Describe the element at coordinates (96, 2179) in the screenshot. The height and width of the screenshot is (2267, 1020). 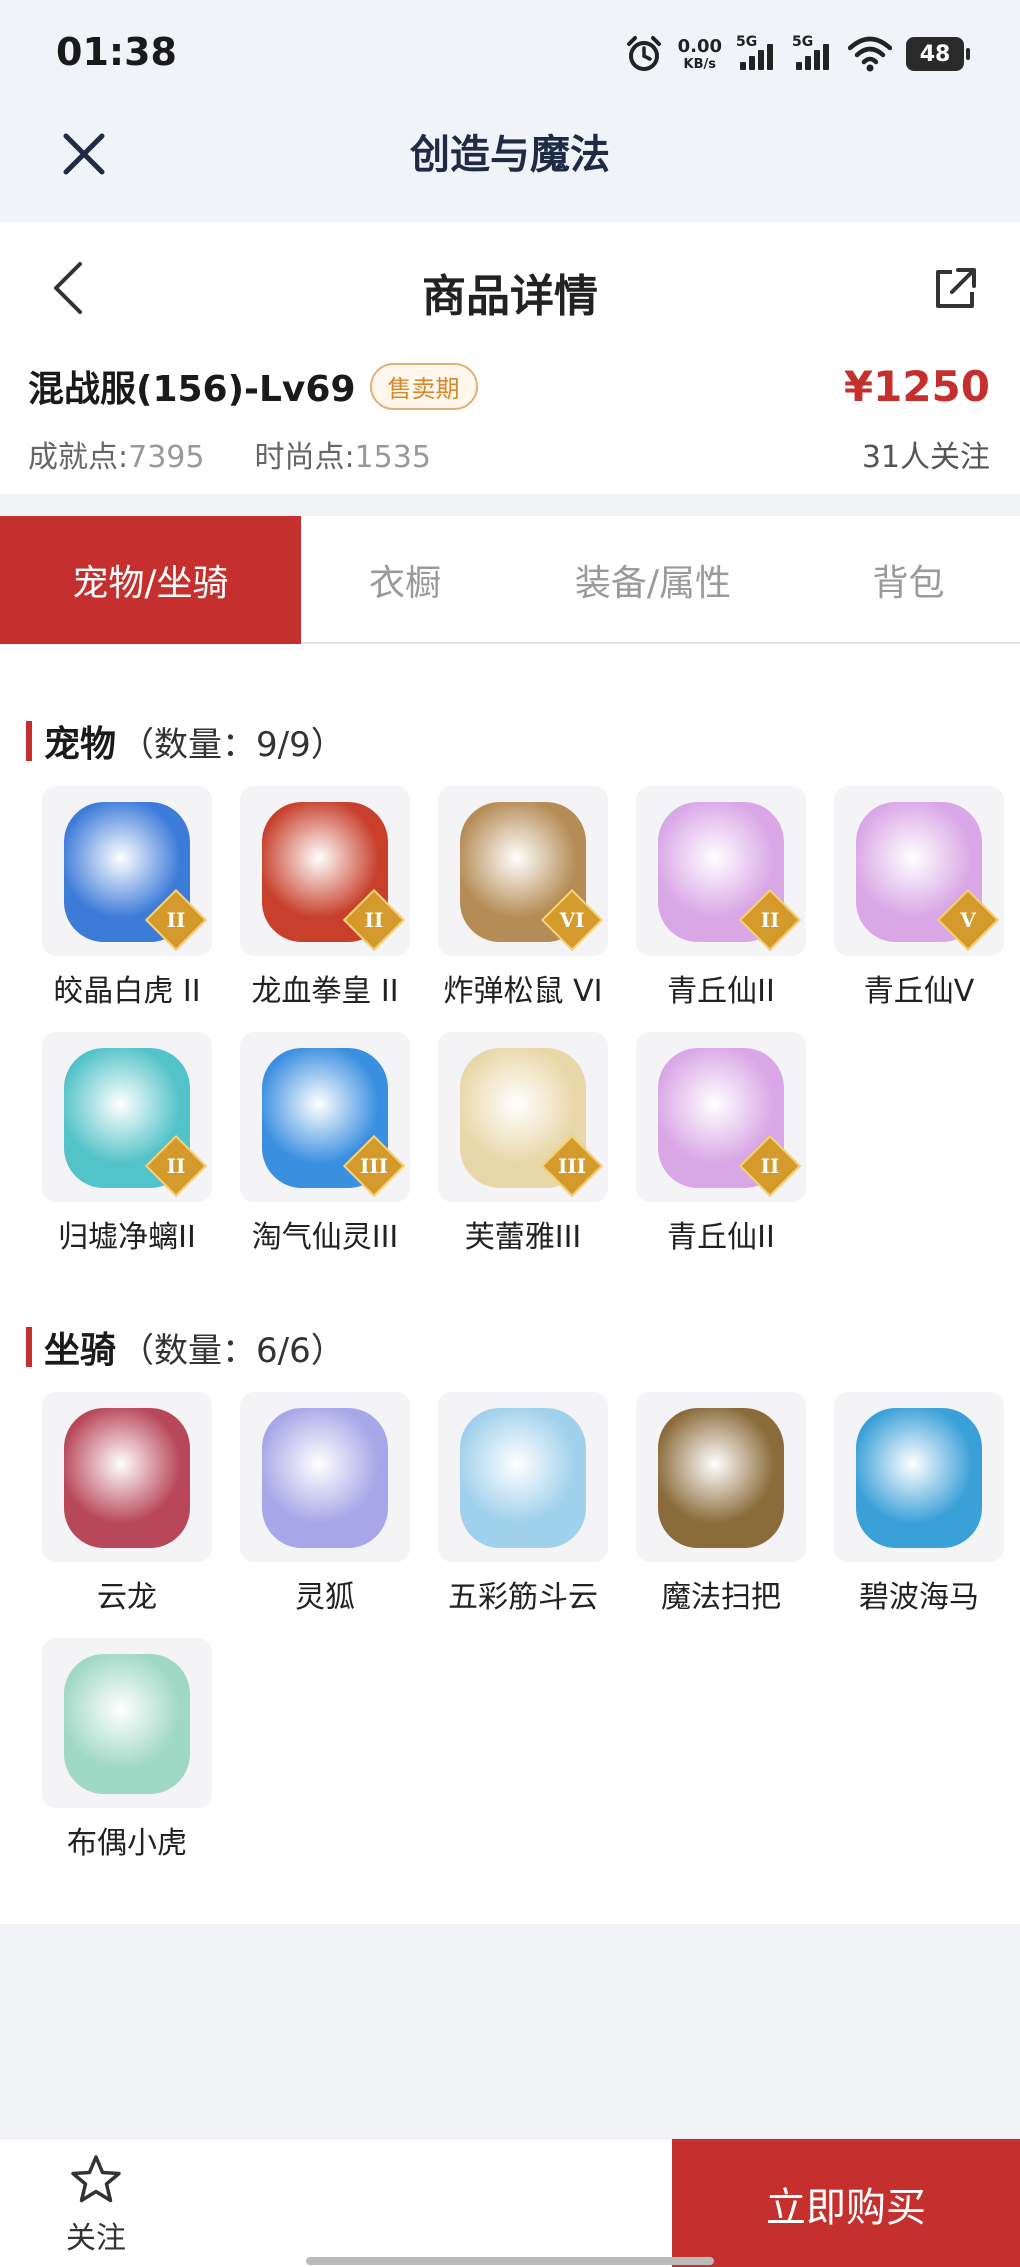
I see `star-icon` at that location.